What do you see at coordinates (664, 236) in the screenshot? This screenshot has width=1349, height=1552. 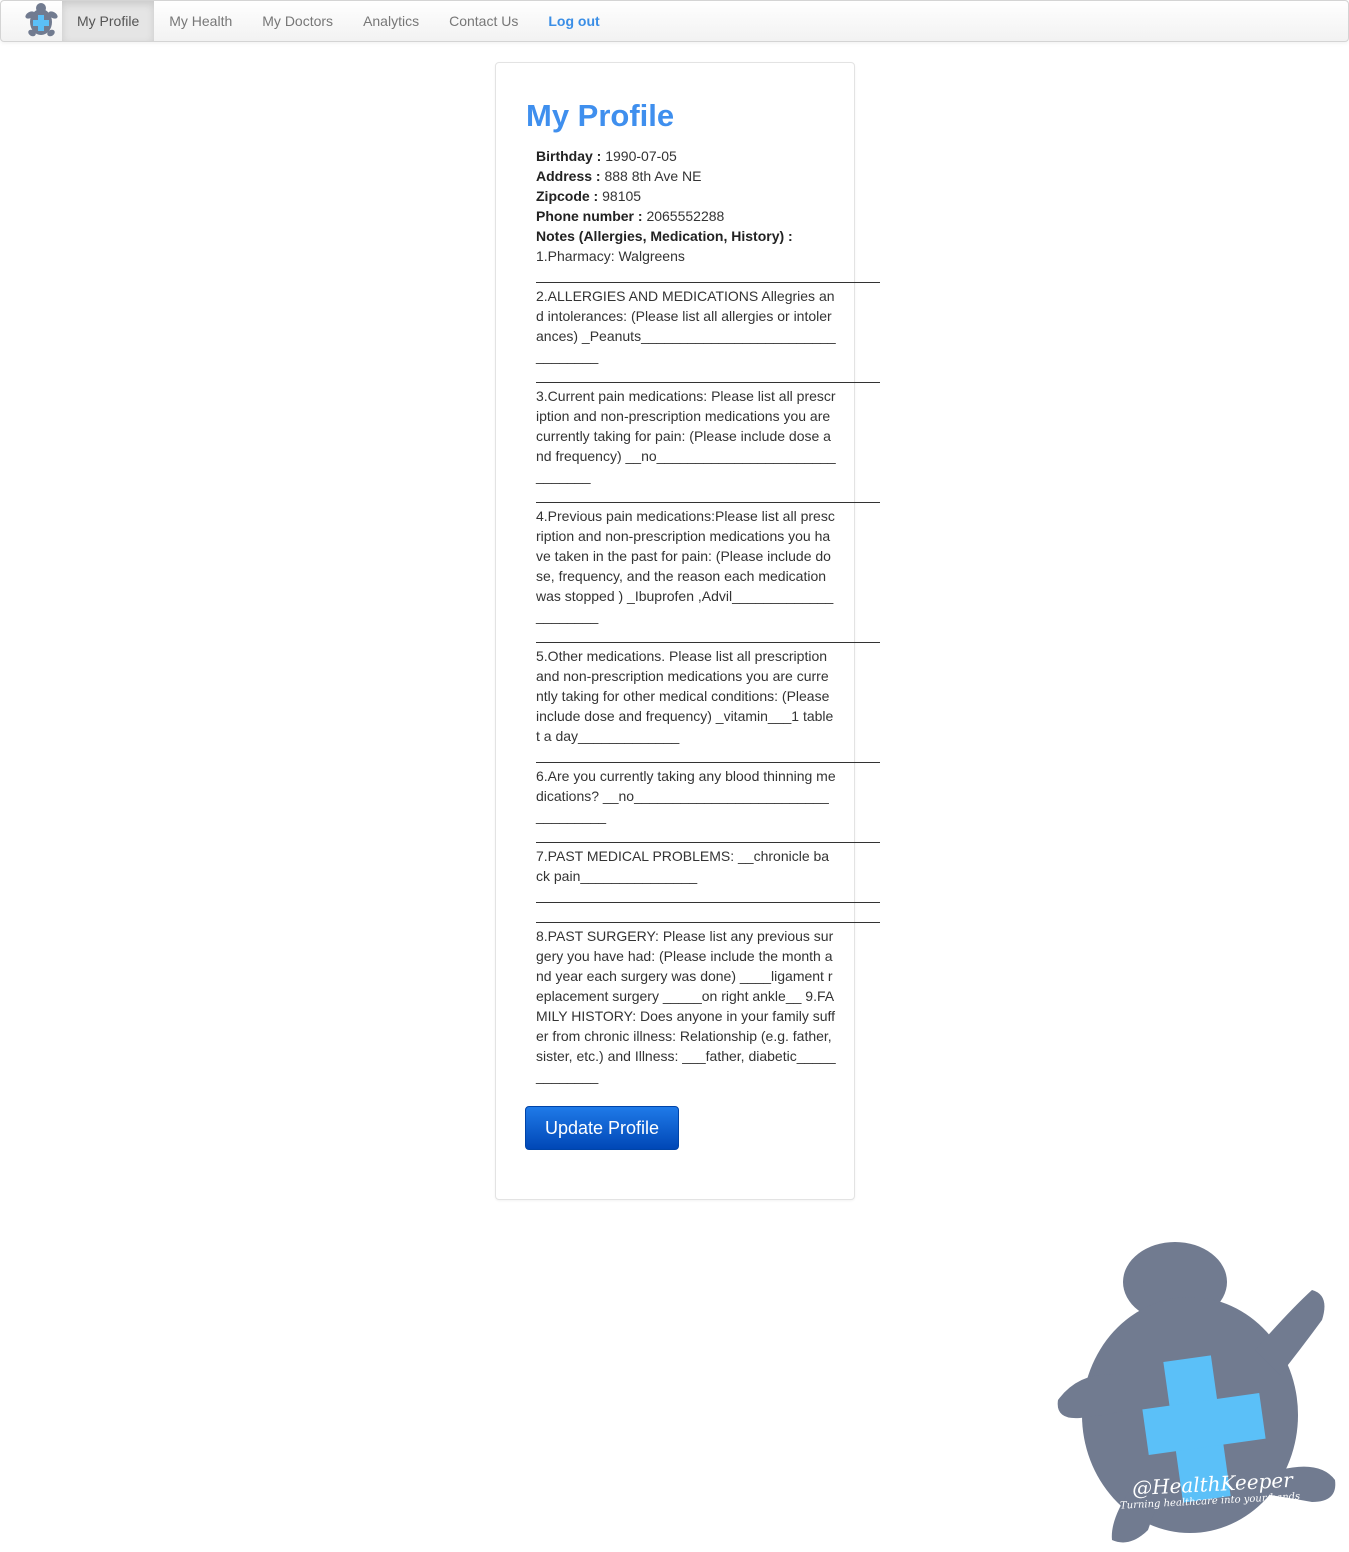 I see `notes-label-text: Notes (Allergies, Medication, History) :` at bounding box center [664, 236].